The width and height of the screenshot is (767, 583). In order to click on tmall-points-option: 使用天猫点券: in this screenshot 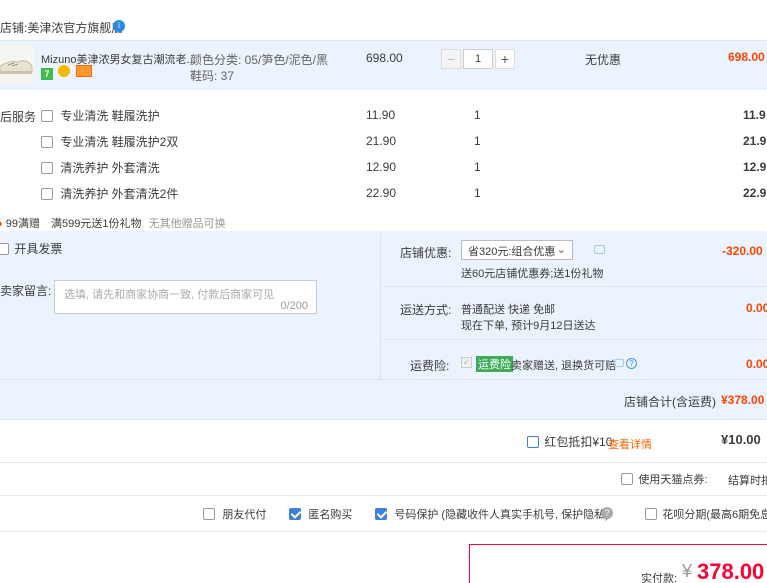, I will do `click(664, 479)`.